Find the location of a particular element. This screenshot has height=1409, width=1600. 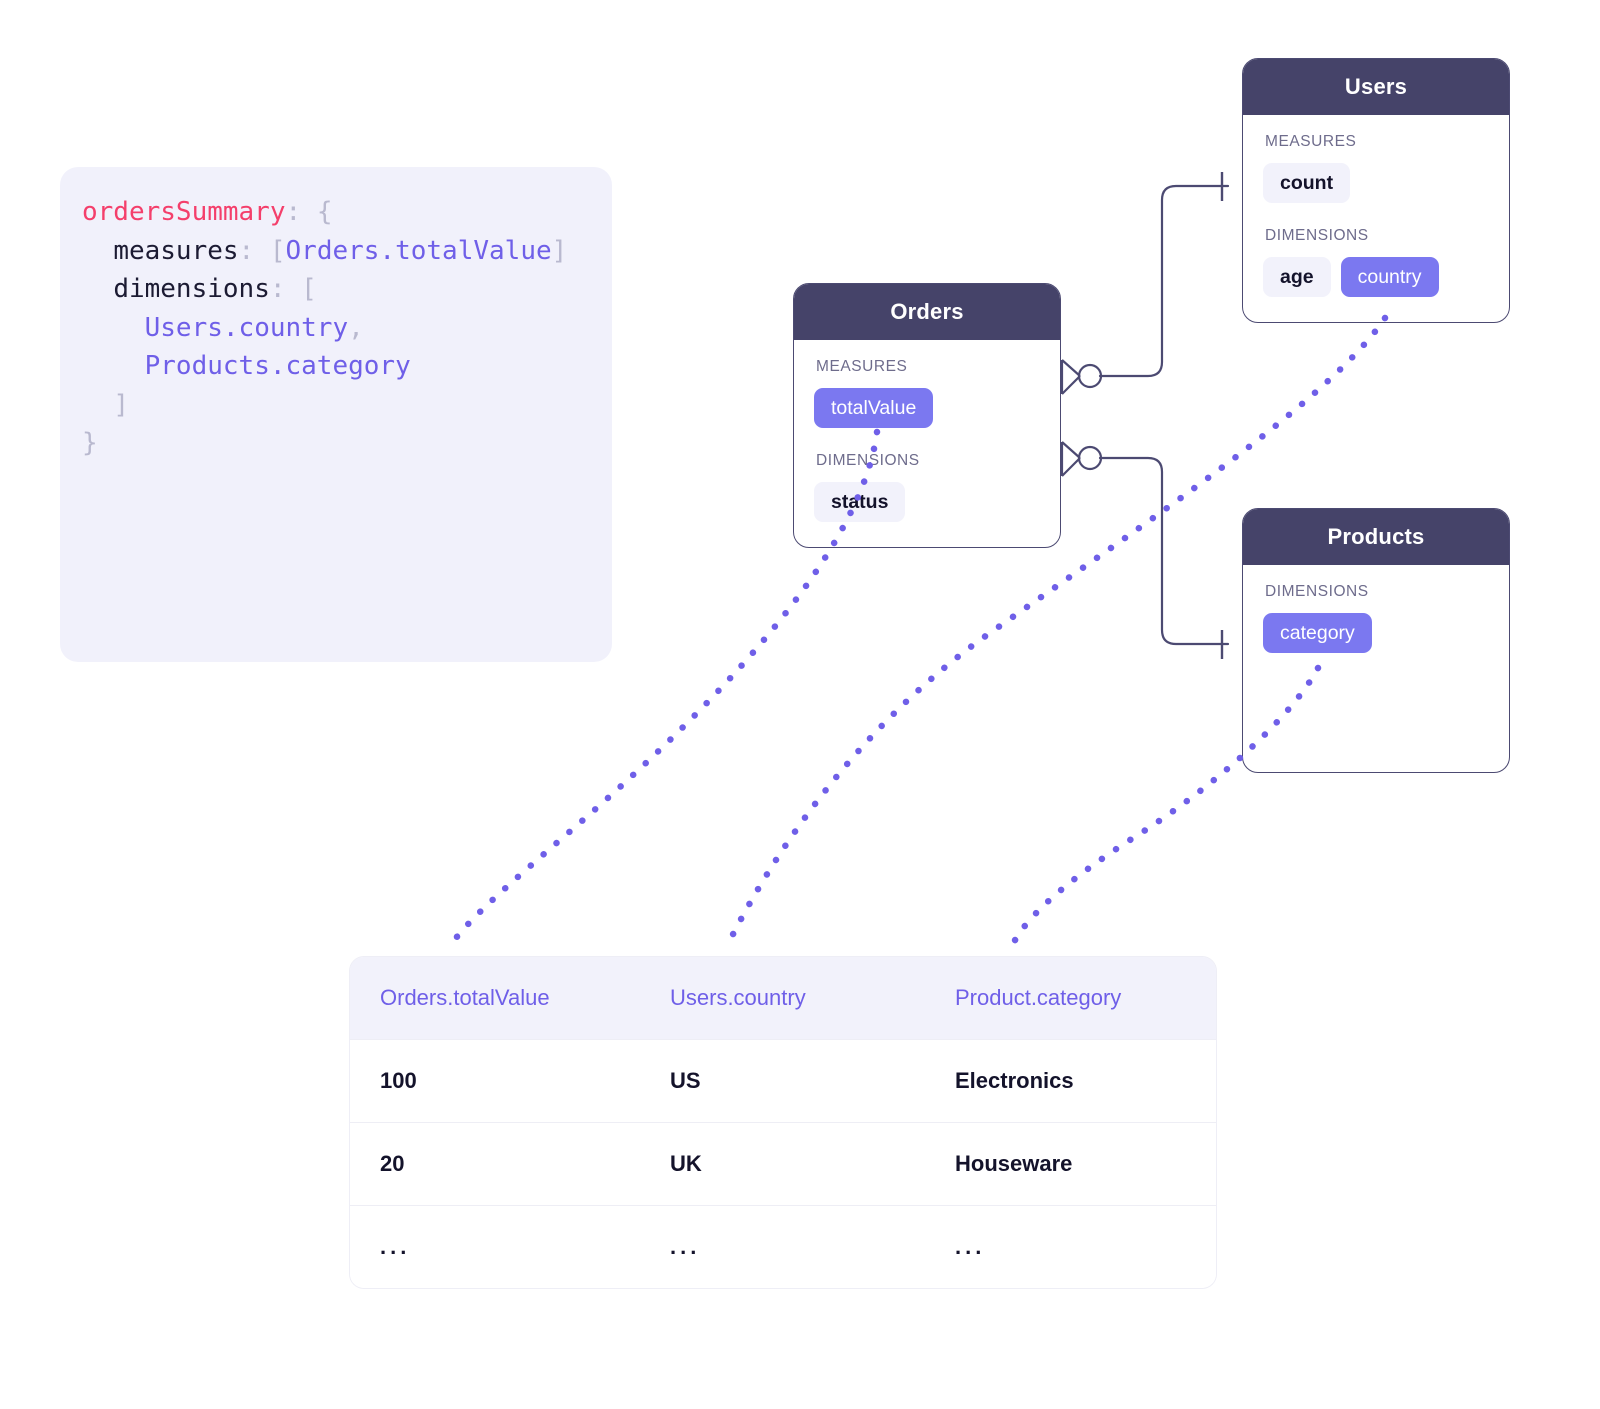

code-token: ordersSummary is located at coordinates (184, 212).